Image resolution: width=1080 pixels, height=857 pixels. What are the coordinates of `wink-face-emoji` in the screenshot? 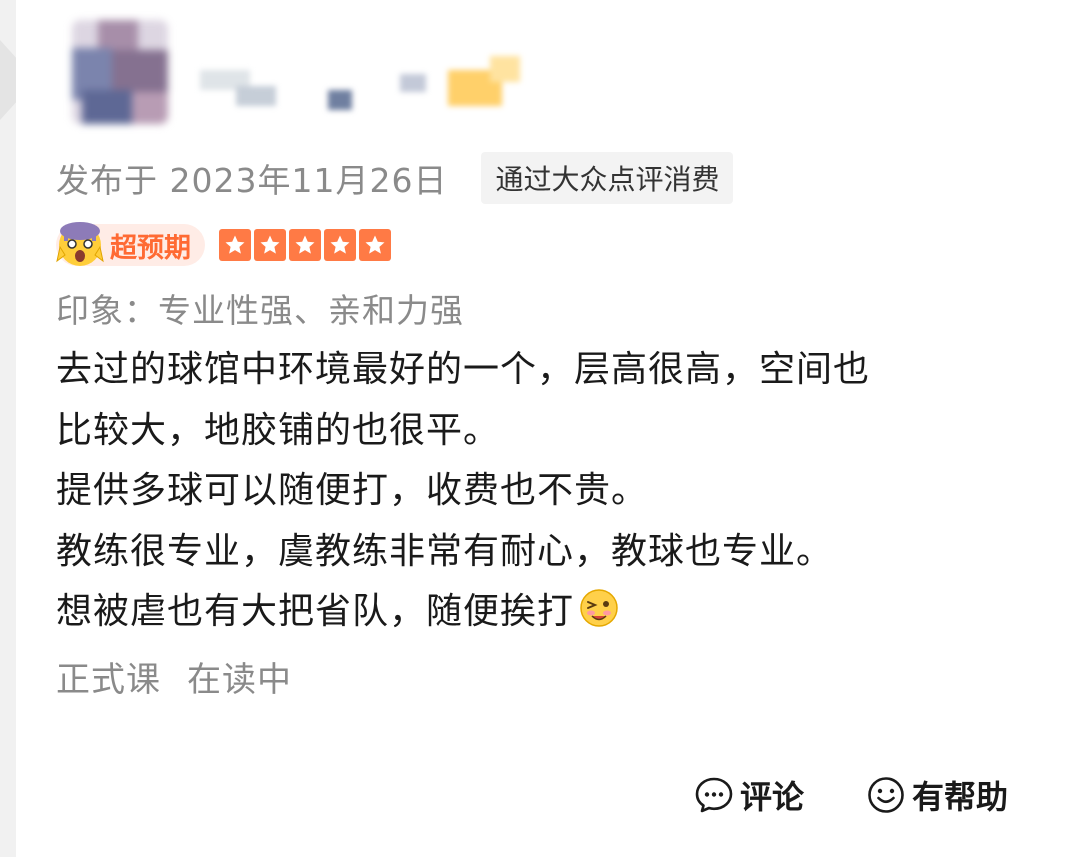 It's located at (599, 608).